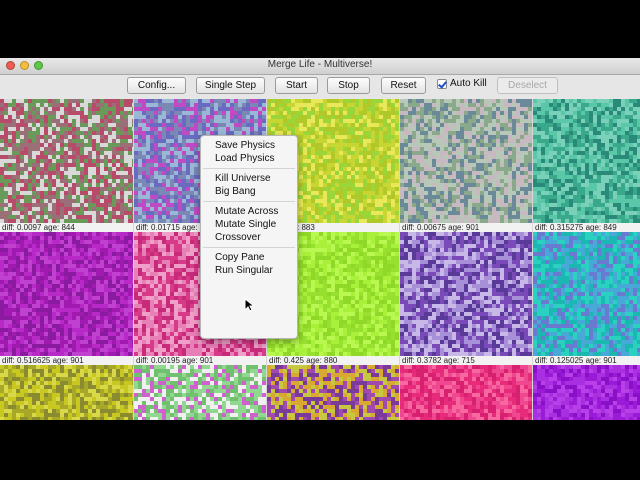 This screenshot has height=480, width=640. What do you see at coordinates (244, 158) in the screenshot?
I see `menu-item-load-physics: Load Physics` at bounding box center [244, 158].